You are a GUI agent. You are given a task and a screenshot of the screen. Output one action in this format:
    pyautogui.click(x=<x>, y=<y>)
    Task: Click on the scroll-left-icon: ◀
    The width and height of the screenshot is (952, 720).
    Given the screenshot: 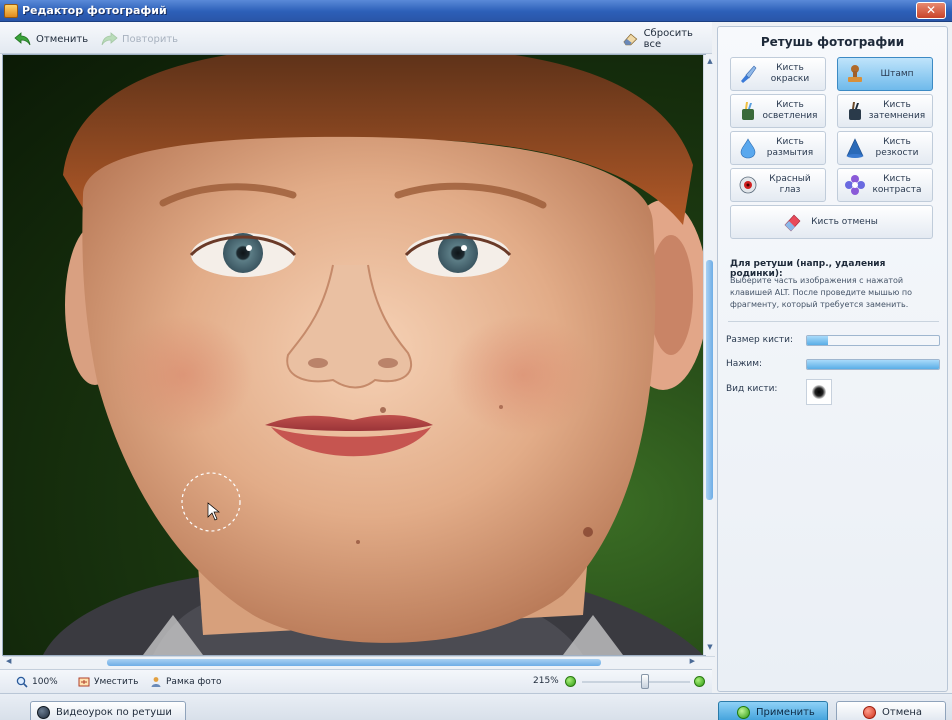 What is the action you would take?
    pyautogui.click(x=8, y=661)
    